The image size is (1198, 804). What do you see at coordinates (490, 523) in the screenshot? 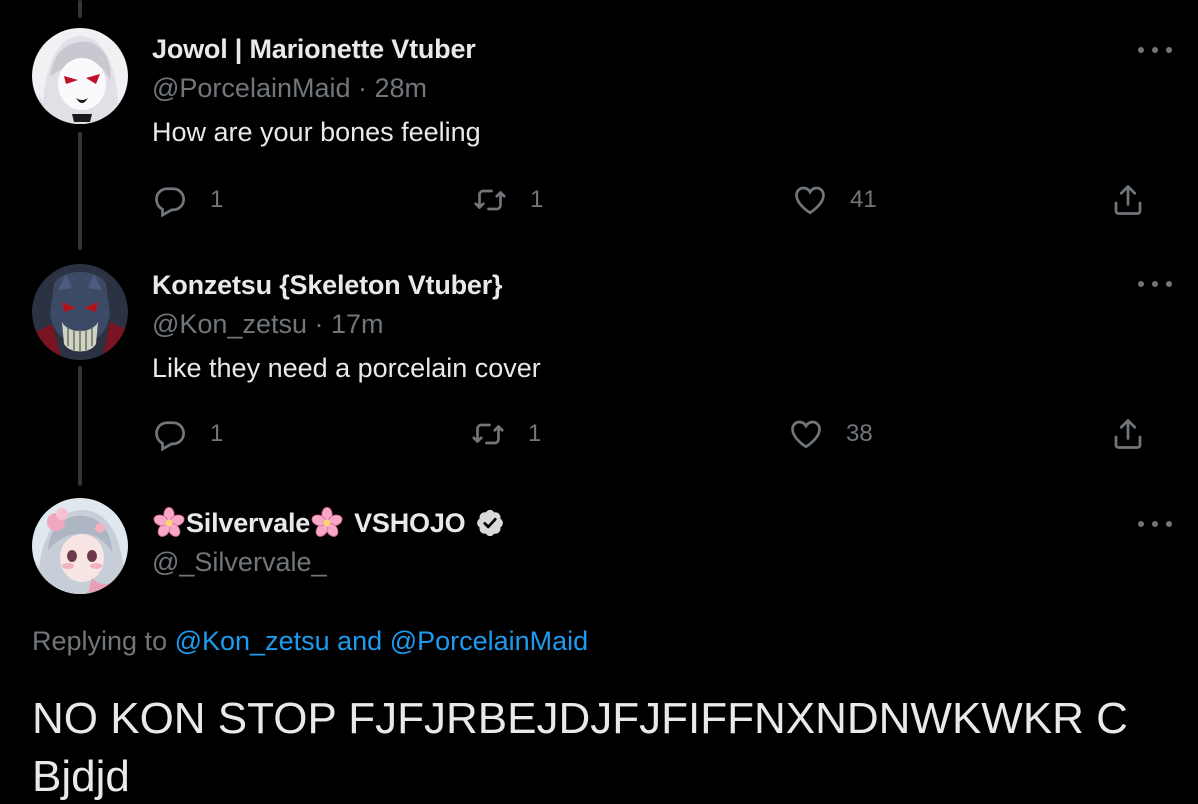
I see `verified-badge-icon` at bounding box center [490, 523].